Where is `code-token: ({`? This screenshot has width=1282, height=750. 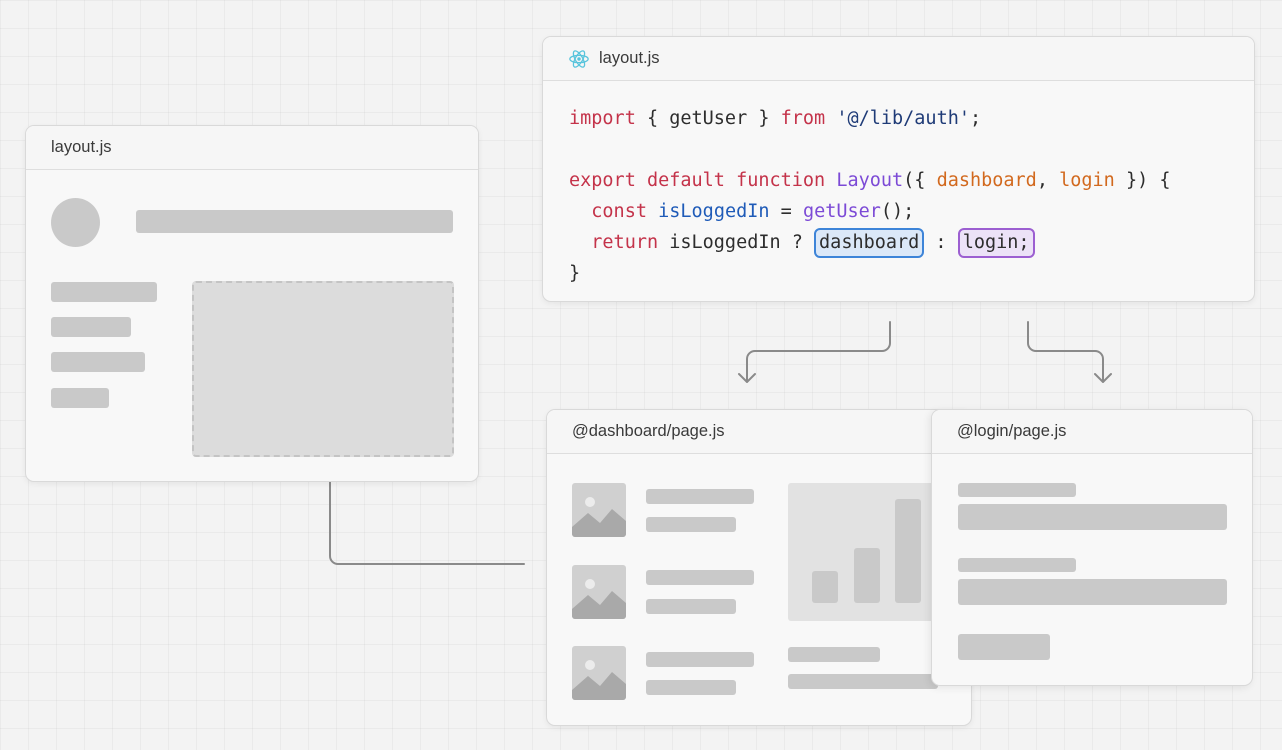 code-token: ({ is located at coordinates (920, 180).